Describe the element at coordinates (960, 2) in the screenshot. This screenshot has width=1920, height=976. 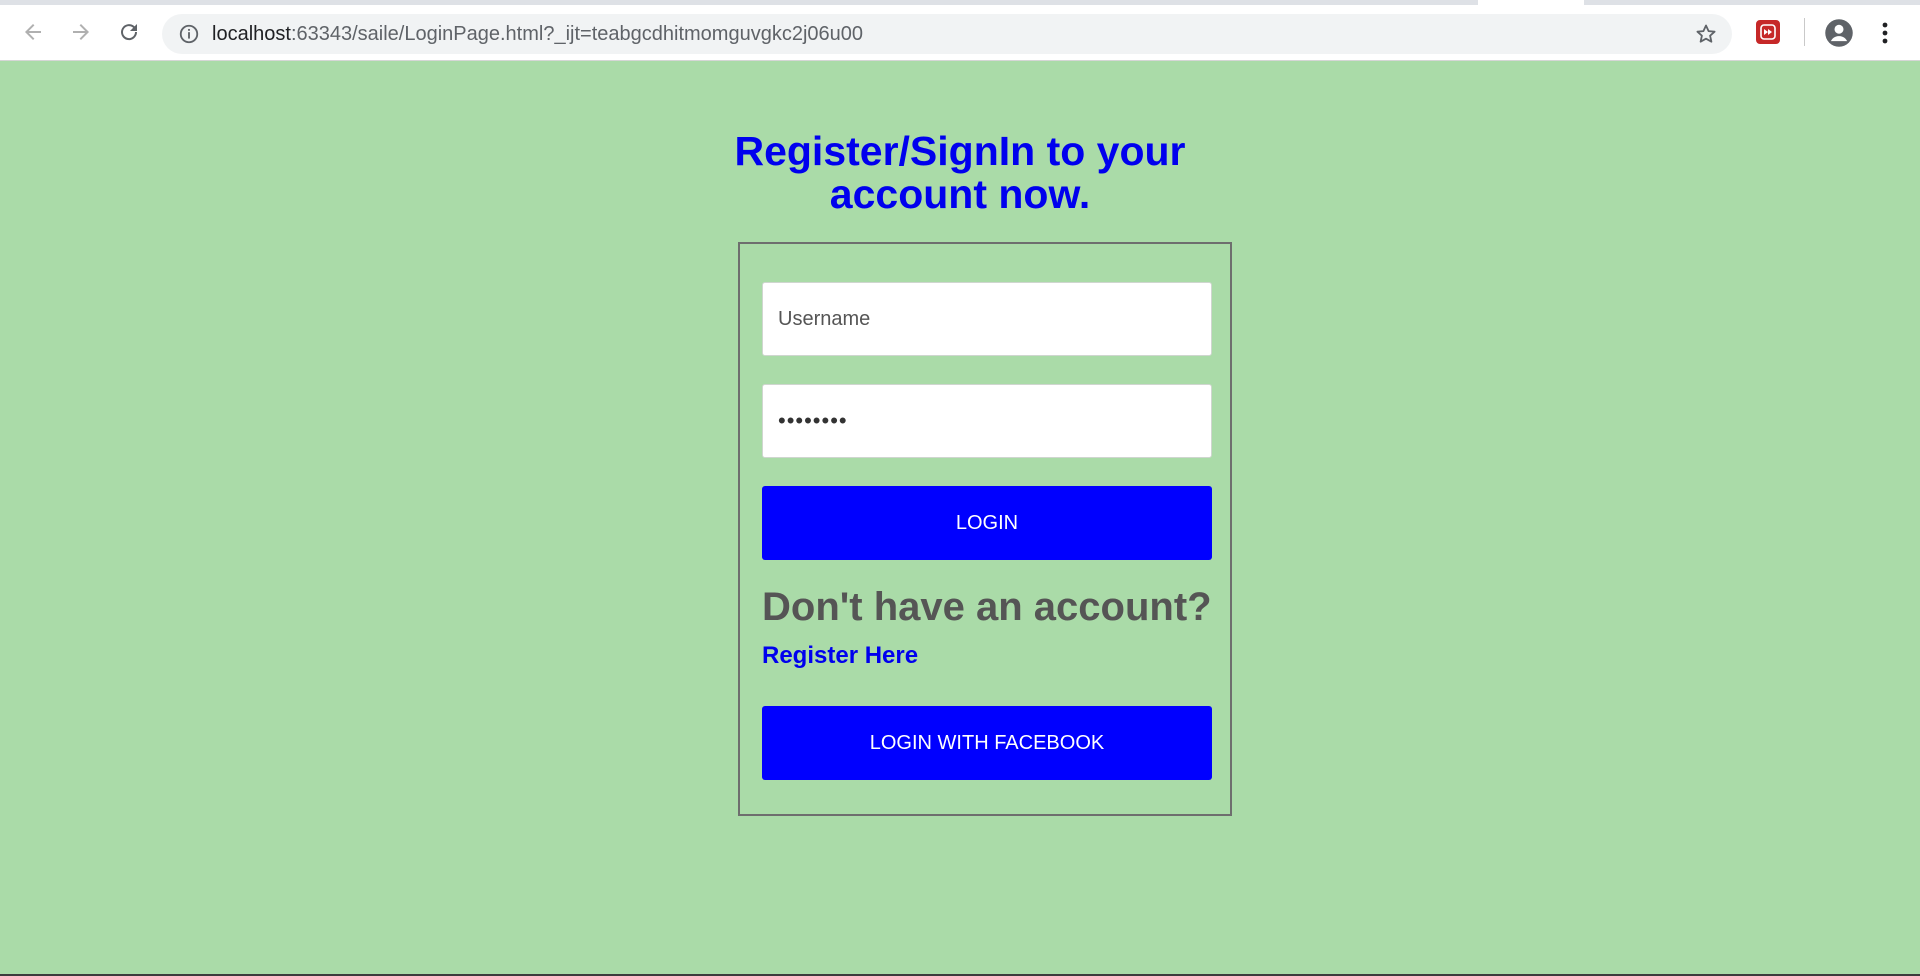
I see `tab-strip` at that location.